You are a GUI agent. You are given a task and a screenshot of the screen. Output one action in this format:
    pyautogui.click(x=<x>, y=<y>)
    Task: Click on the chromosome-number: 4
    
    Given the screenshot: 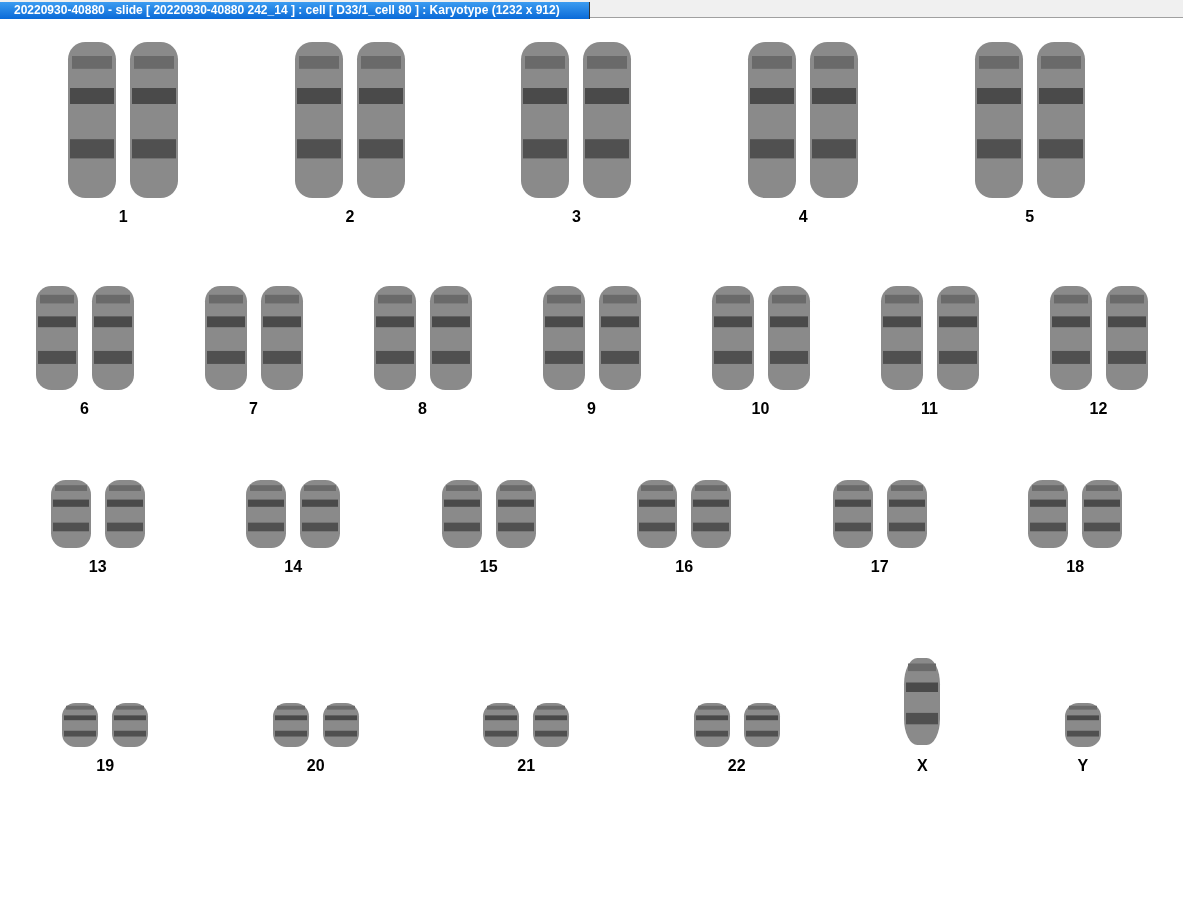 What is the action you would take?
    pyautogui.click(x=803, y=217)
    